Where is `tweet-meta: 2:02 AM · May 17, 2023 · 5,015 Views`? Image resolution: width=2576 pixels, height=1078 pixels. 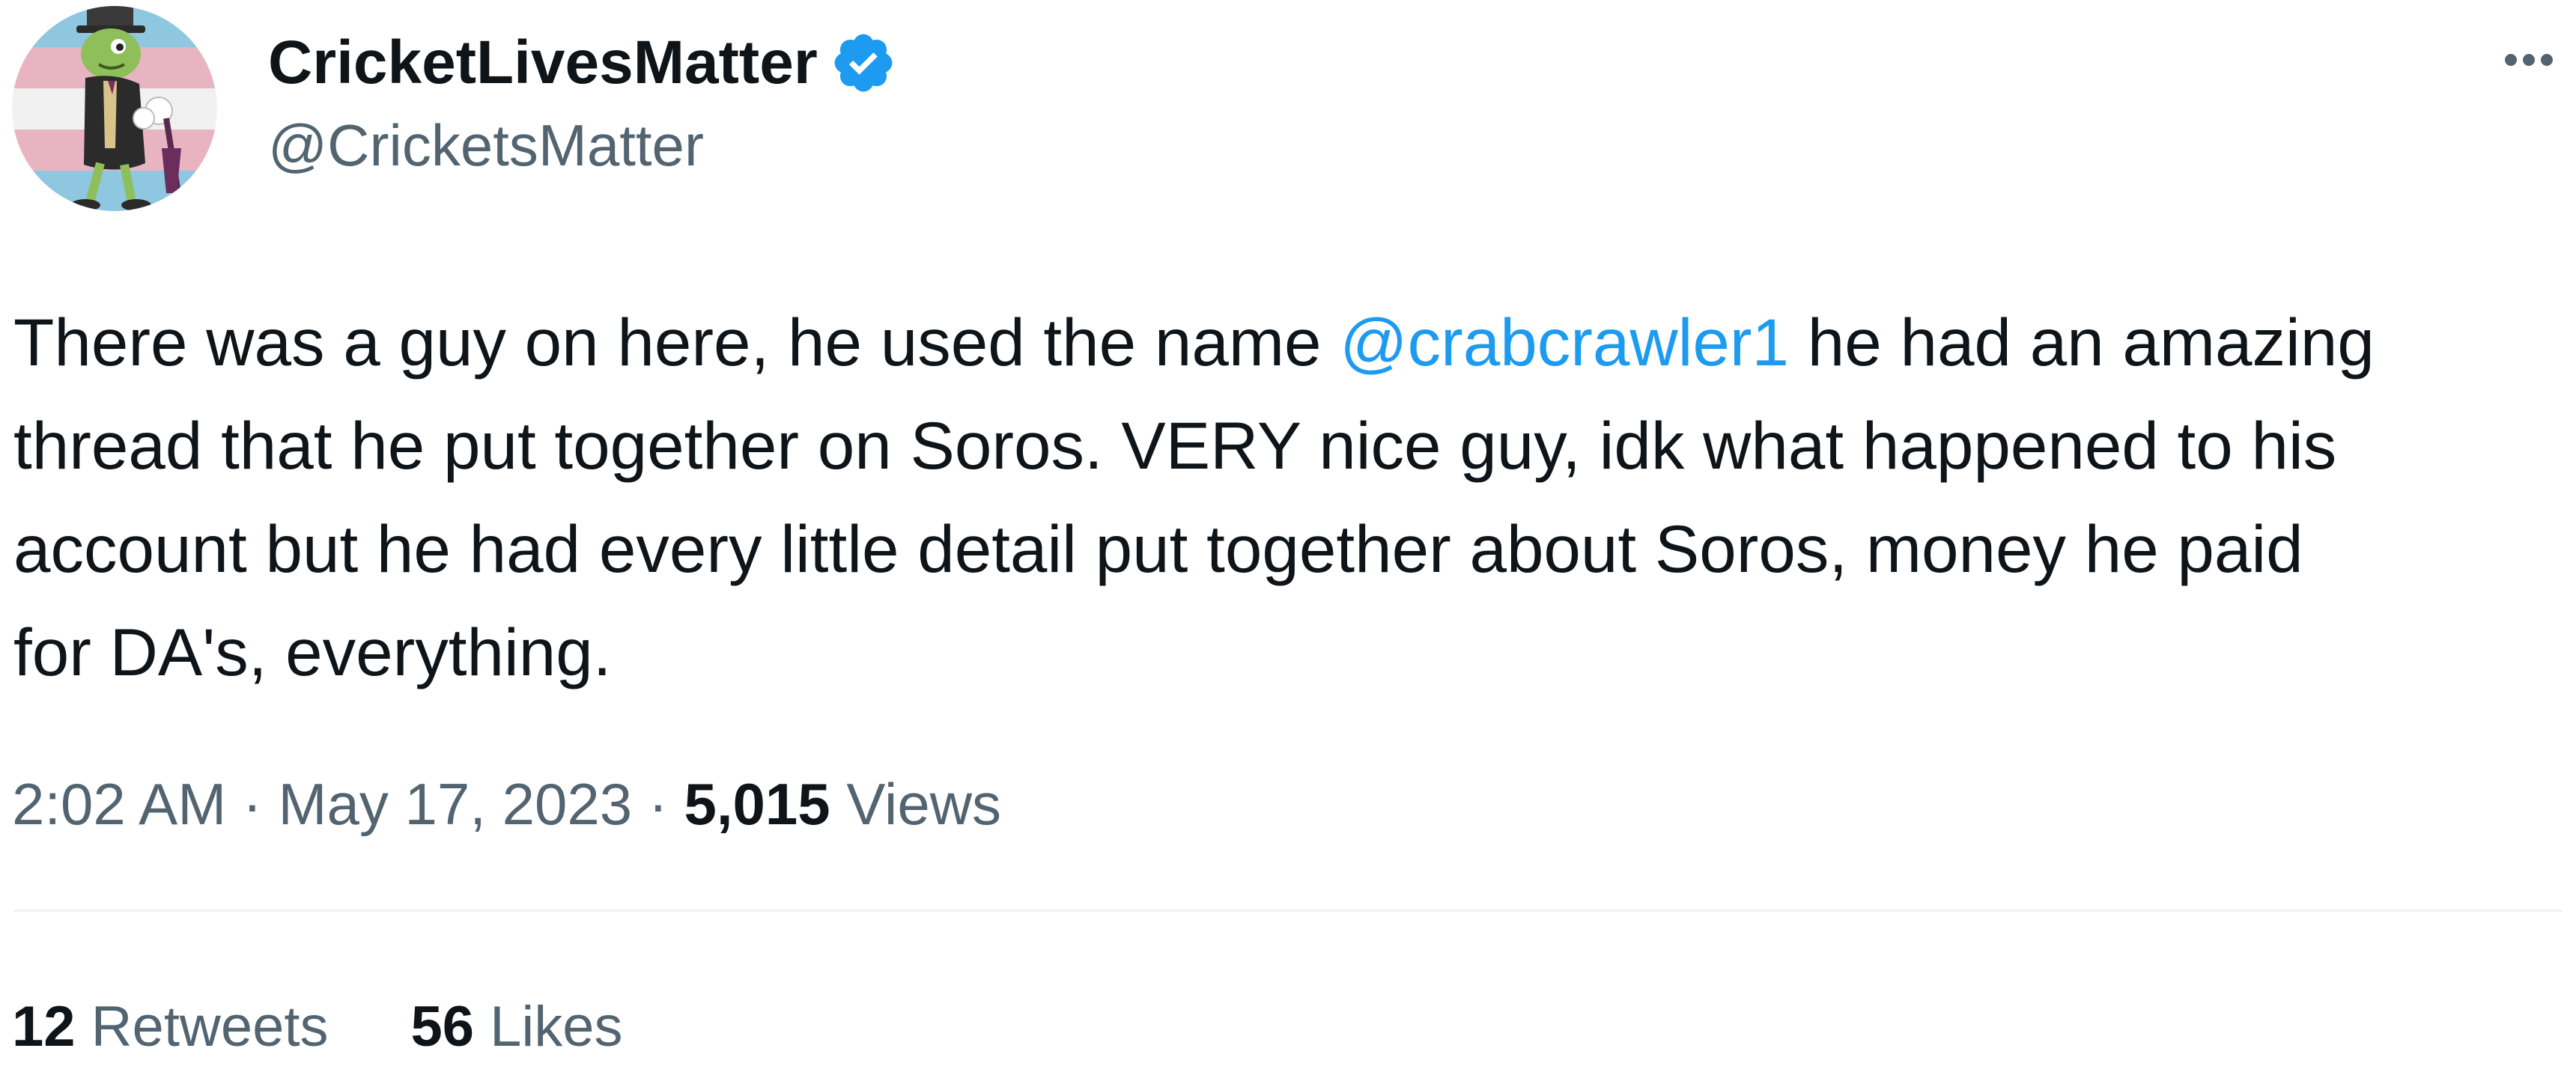 tweet-meta: 2:02 AM · May 17, 2023 · 5,015 Views is located at coordinates (506, 804).